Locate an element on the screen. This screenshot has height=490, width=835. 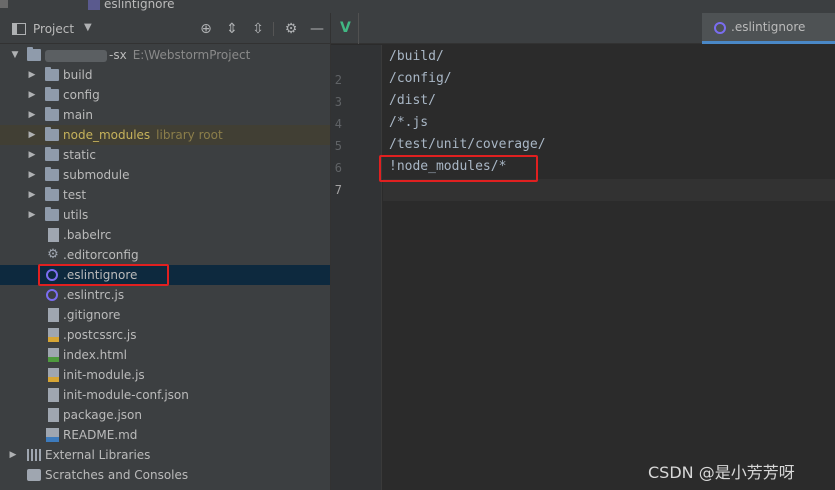
tree-item-label: README.md is located at coordinates (100, 435).